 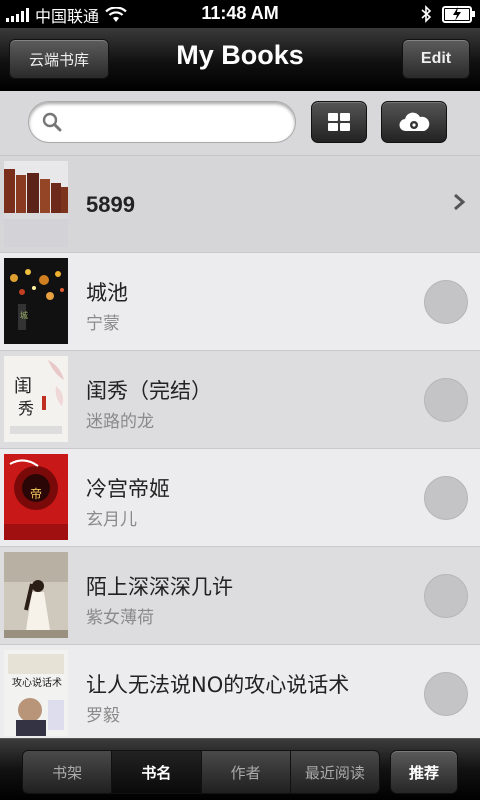 What do you see at coordinates (103, 716) in the screenshot?
I see `book-author: 罗毅` at bounding box center [103, 716].